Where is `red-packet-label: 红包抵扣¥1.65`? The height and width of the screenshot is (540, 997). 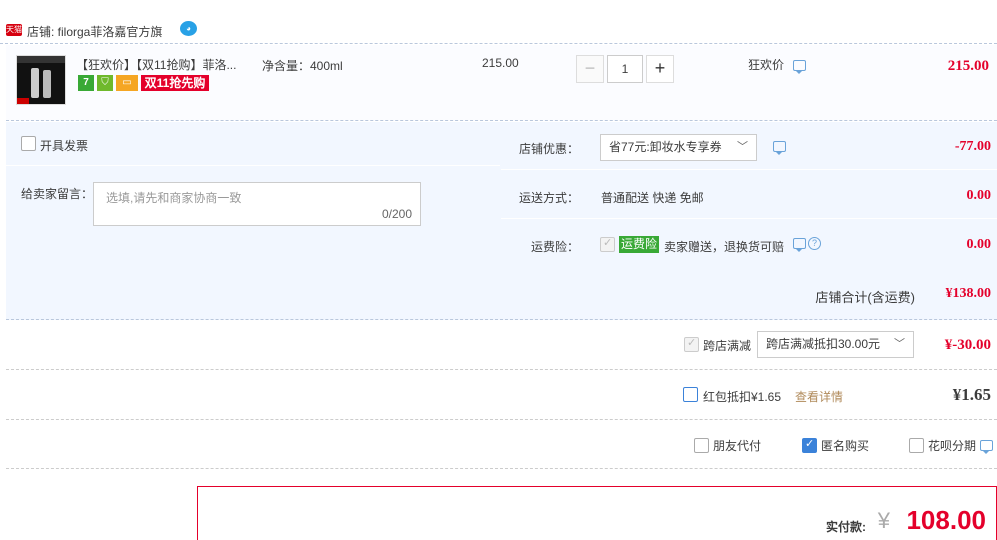 red-packet-label: 红包抵扣¥1.65 is located at coordinates (742, 397).